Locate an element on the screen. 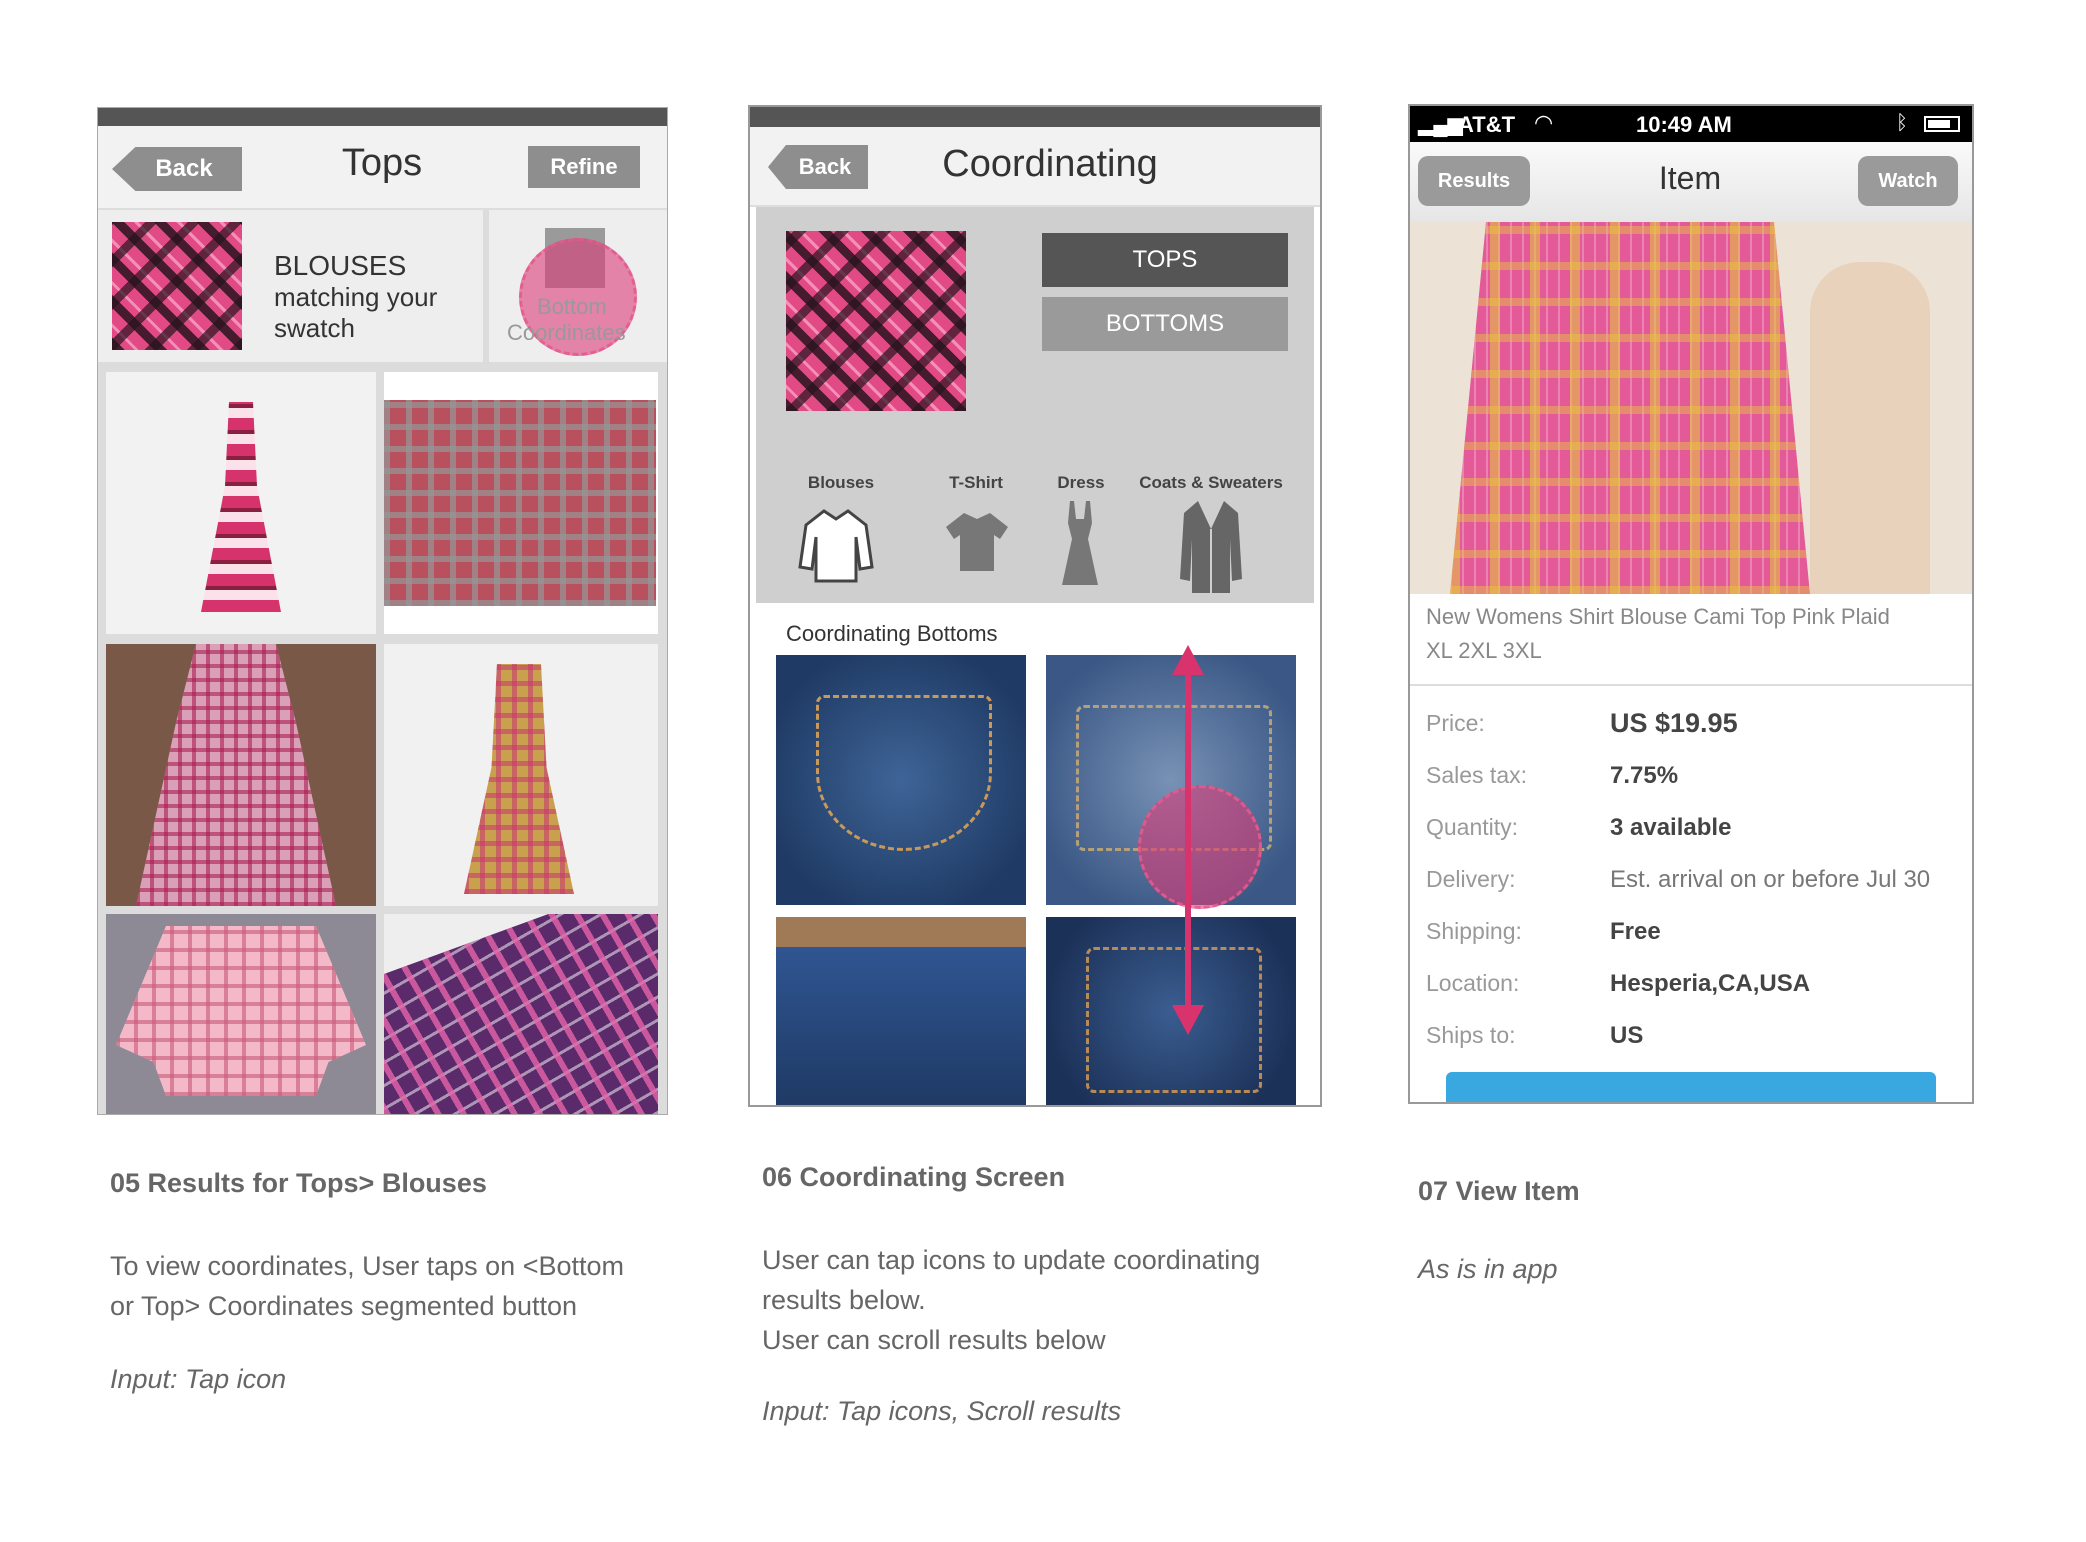 This screenshot has width=2086, height=1542. caption-line: User can scroll results below is located at coordinates (934, 1340).